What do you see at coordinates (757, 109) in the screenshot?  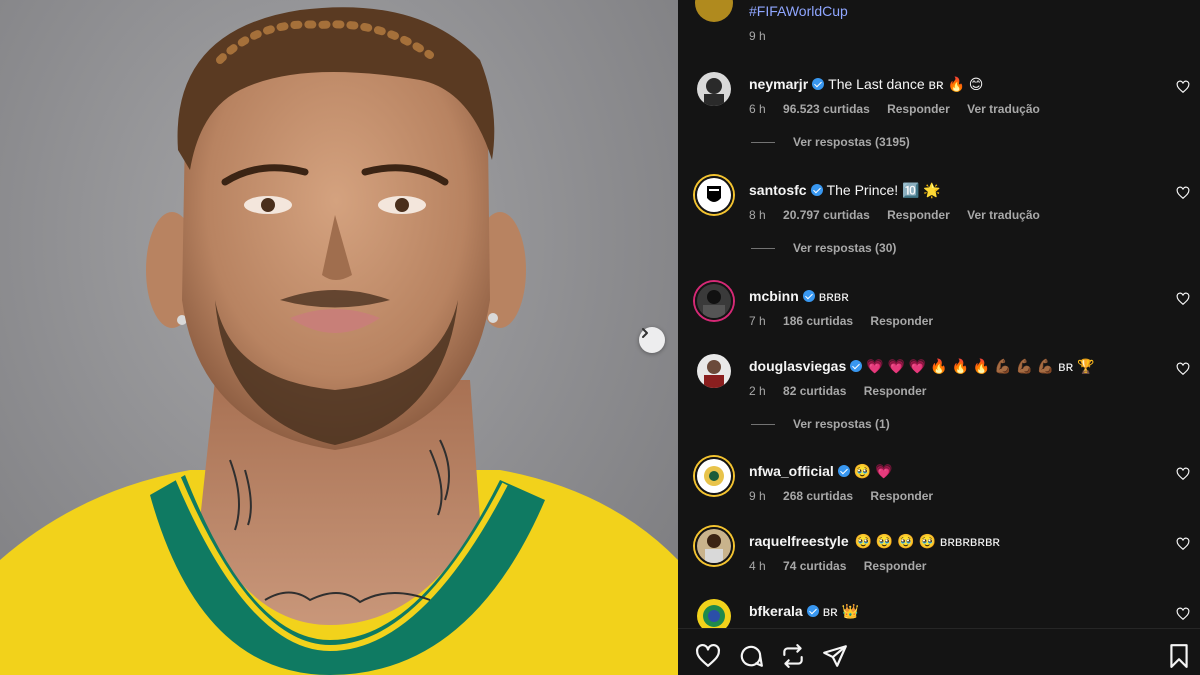 I see `comment-time: 6 h` at bounding box center [757, 109].